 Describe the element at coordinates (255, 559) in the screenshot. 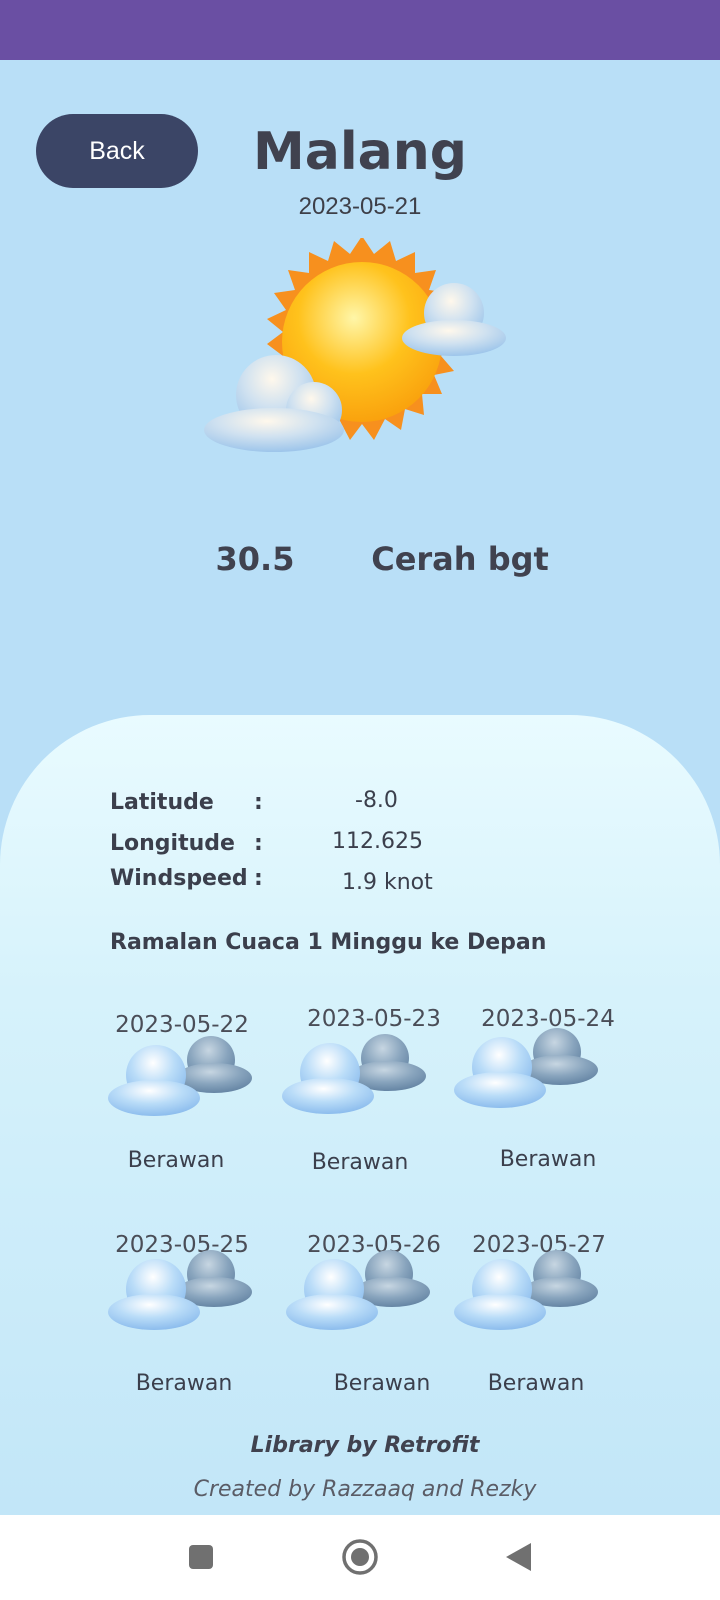

I see `temperature-value: 30.5` at that location.